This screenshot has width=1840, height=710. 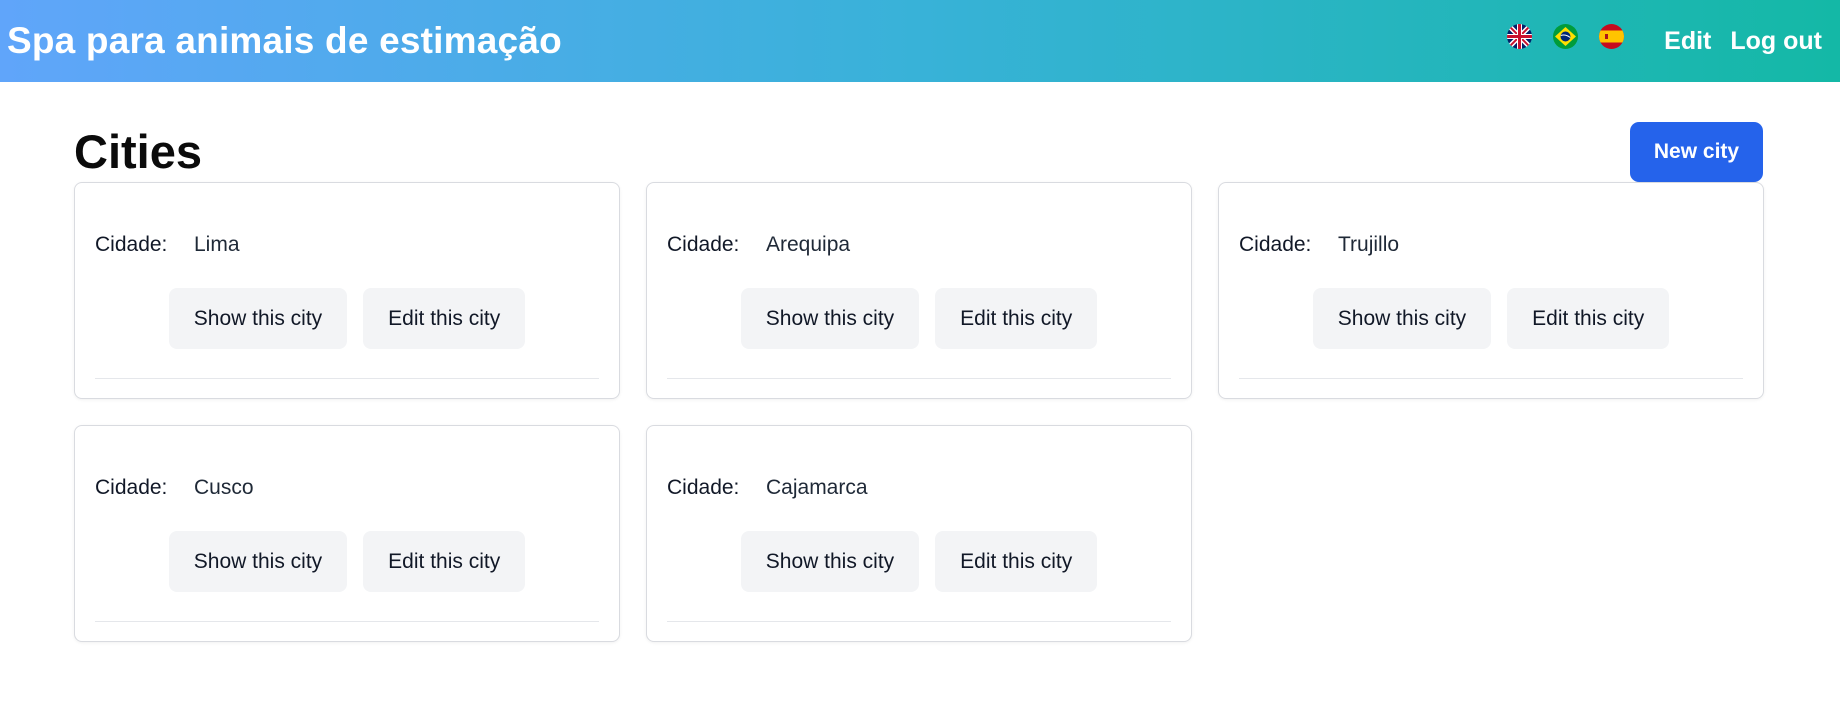 I want to click on city-name: Cusco, so click(x=224, y=487).